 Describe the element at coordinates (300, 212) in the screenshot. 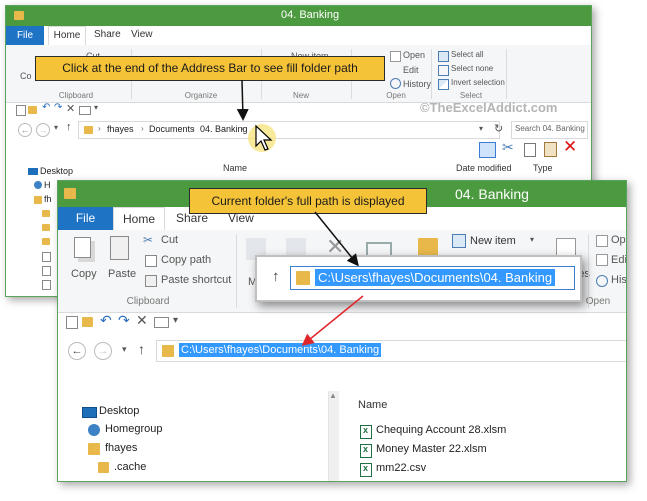

I see `callout-arrows` at that location.